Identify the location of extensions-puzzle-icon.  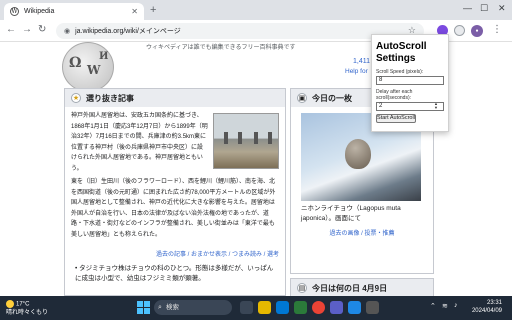
(459, 30).